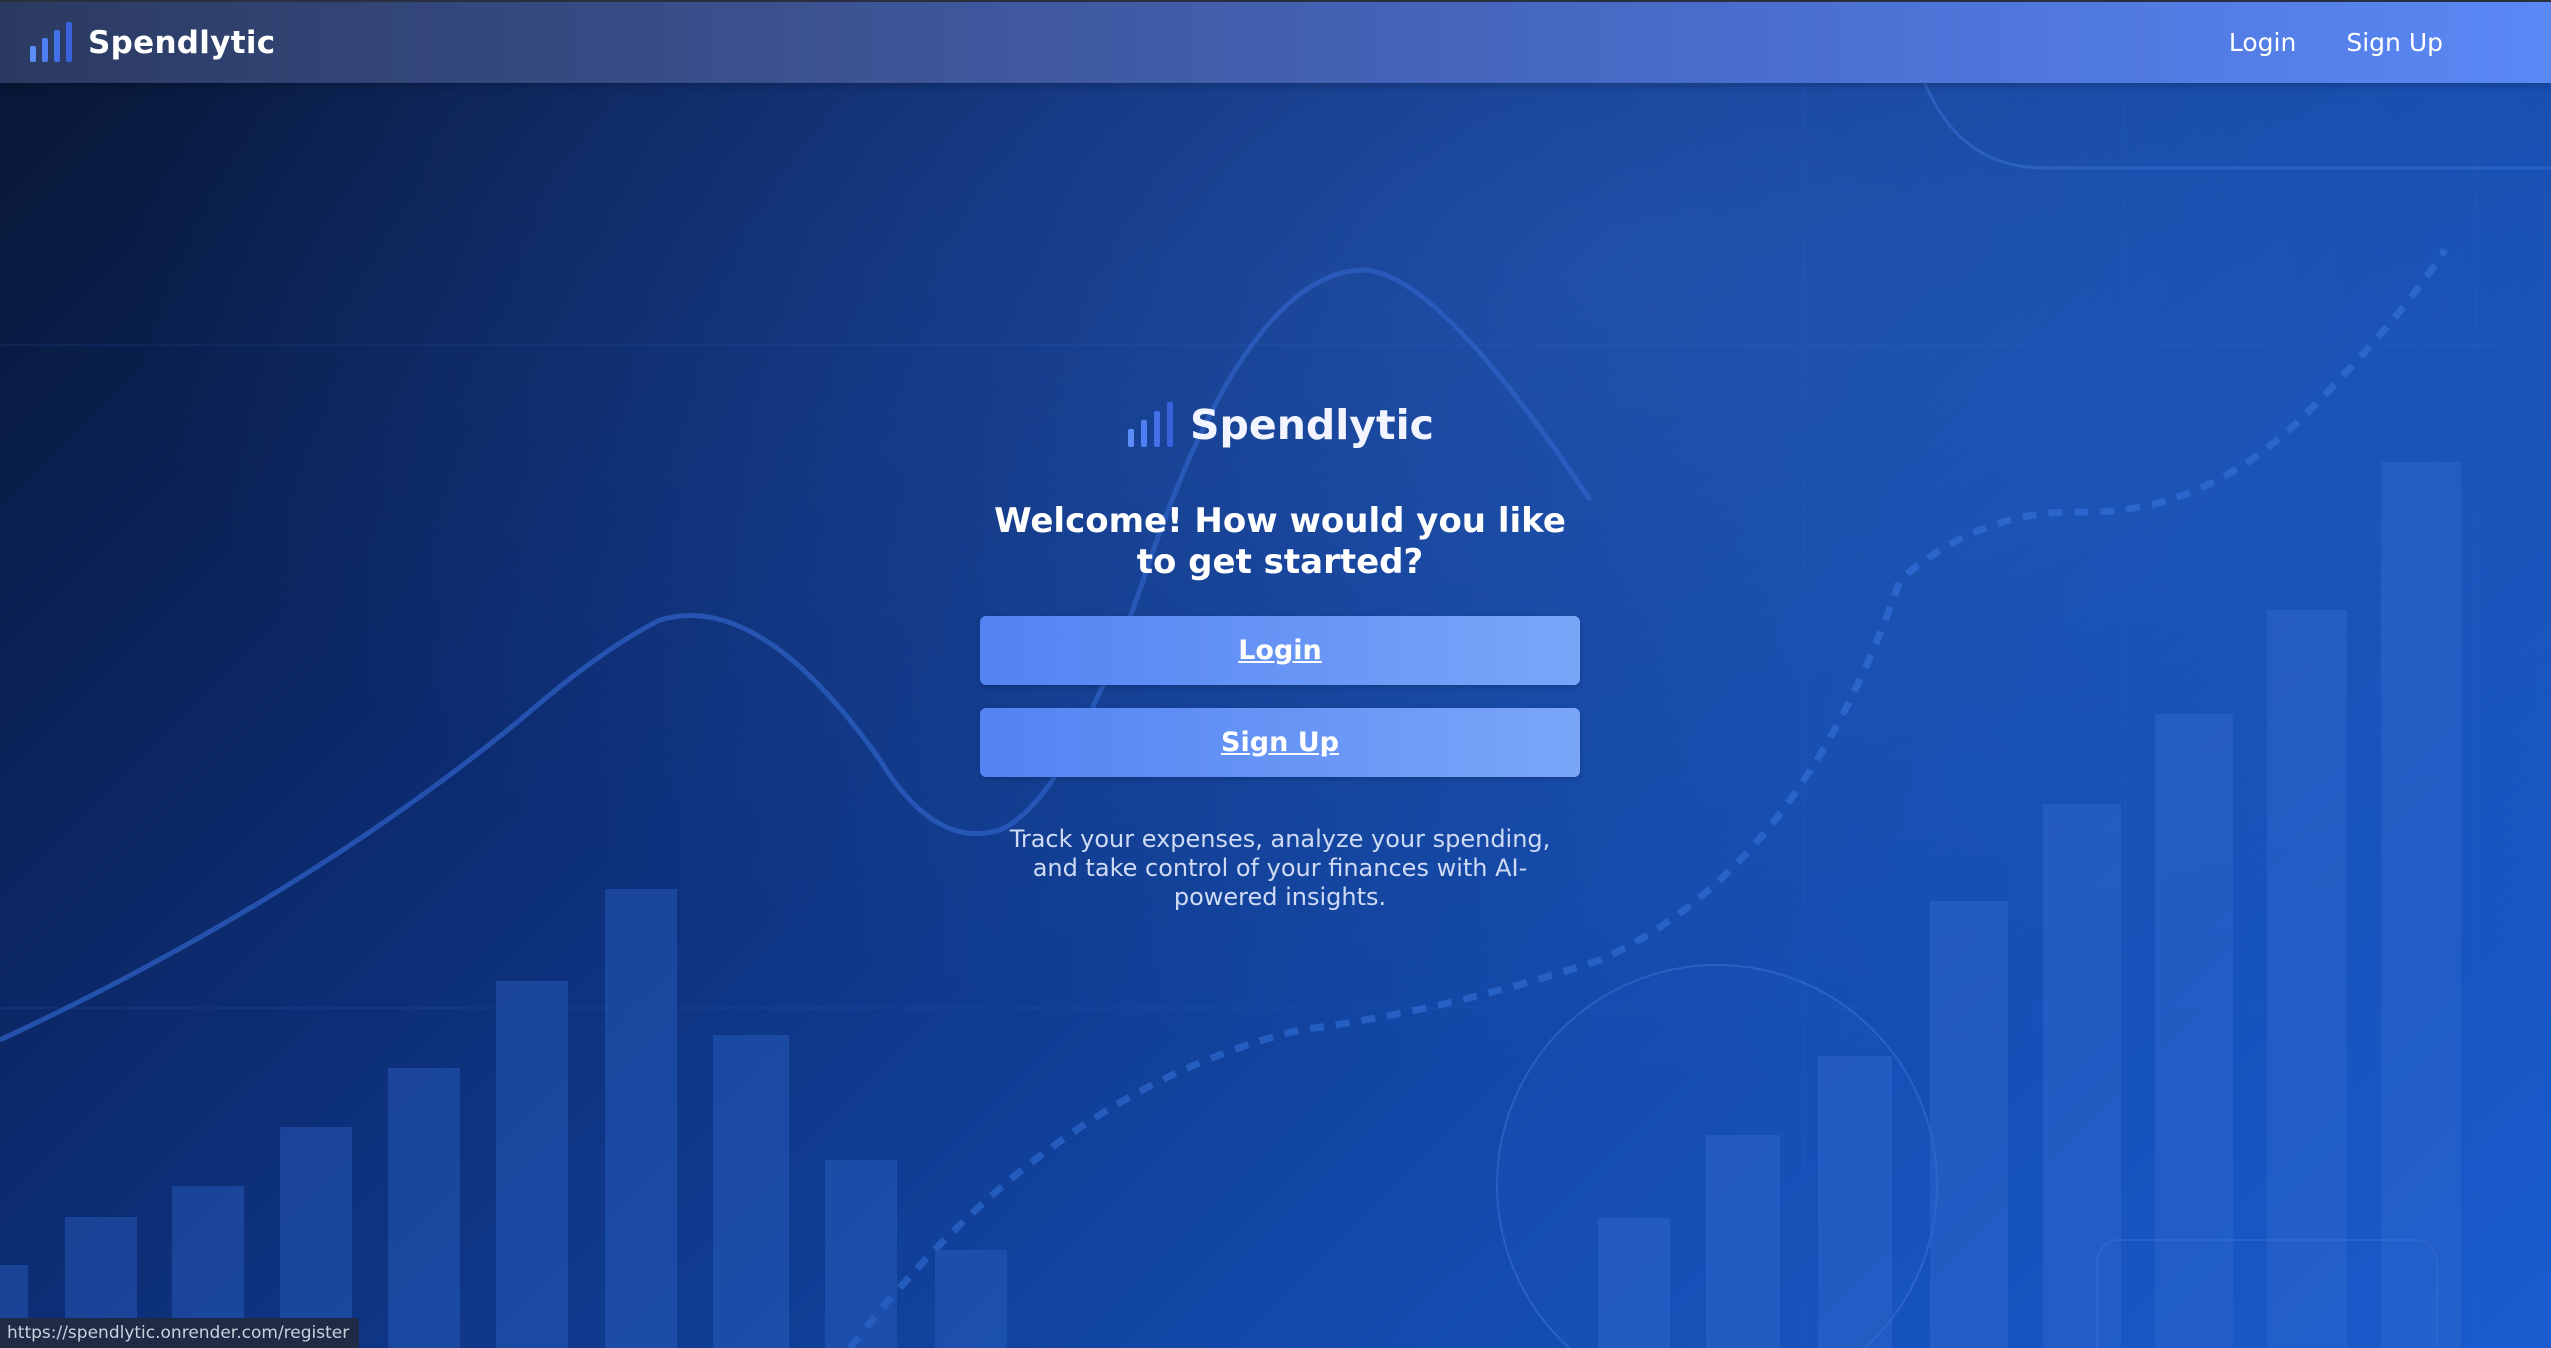 The height and width of the screenshot is (1348, 2551). Describe the element at coordinates (2336, 42) in the screenshot. I see `navbar-links: Login Sign Up` at that location.